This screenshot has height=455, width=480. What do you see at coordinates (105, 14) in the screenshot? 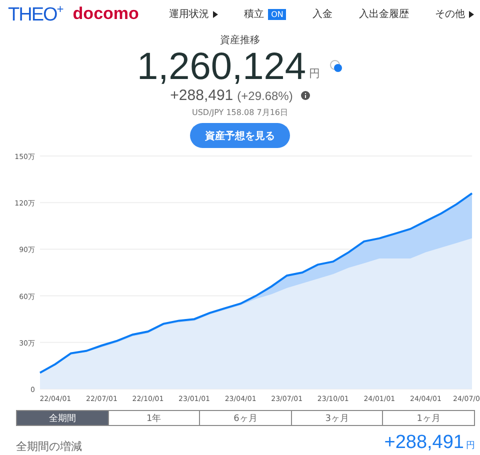
I see `partner-logo: docomo` at bounding box center [105, 14].